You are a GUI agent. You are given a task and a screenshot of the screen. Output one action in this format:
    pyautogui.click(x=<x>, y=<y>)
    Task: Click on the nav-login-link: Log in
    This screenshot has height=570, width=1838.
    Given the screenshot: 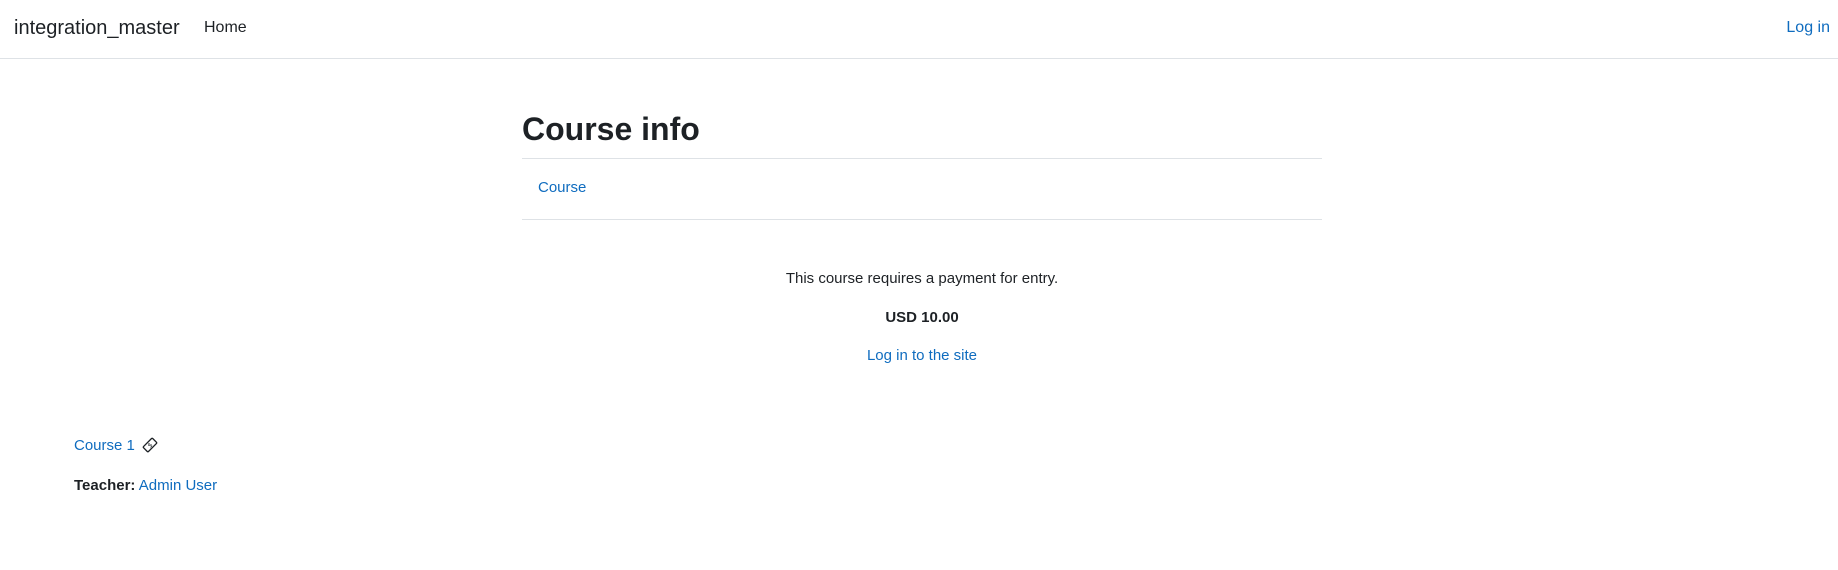 What is the action you would take?
    pyautogui.click(x=1808, y=28)
    